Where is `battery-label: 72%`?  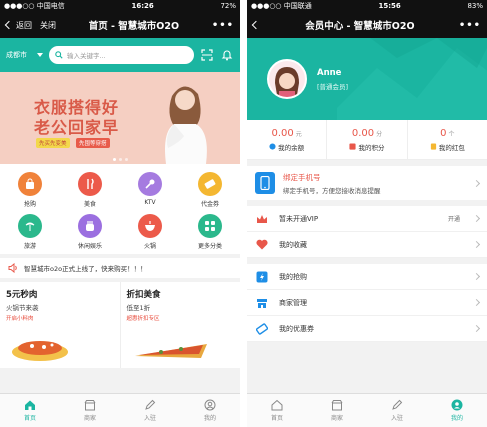 battery-label: 72% is located at coordinates (228, 6).